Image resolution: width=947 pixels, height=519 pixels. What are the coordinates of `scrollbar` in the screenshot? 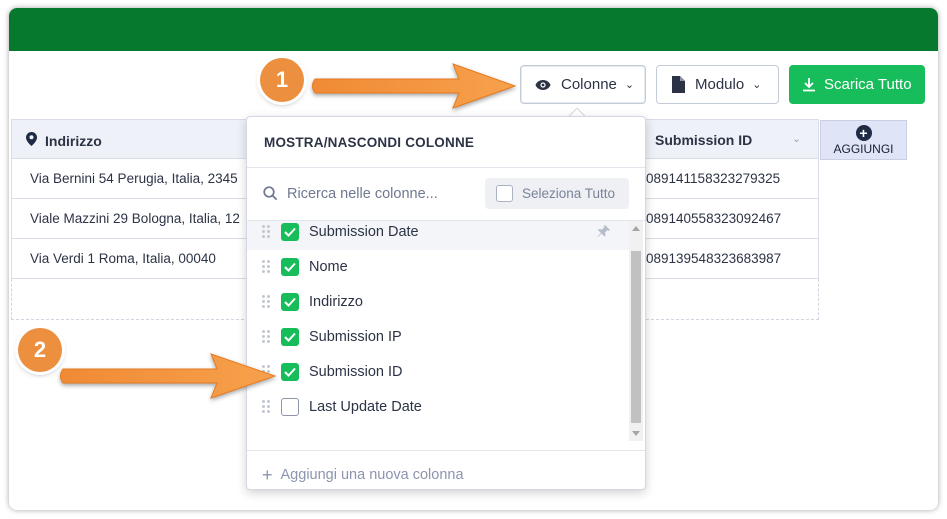 It's located at (636, 331).